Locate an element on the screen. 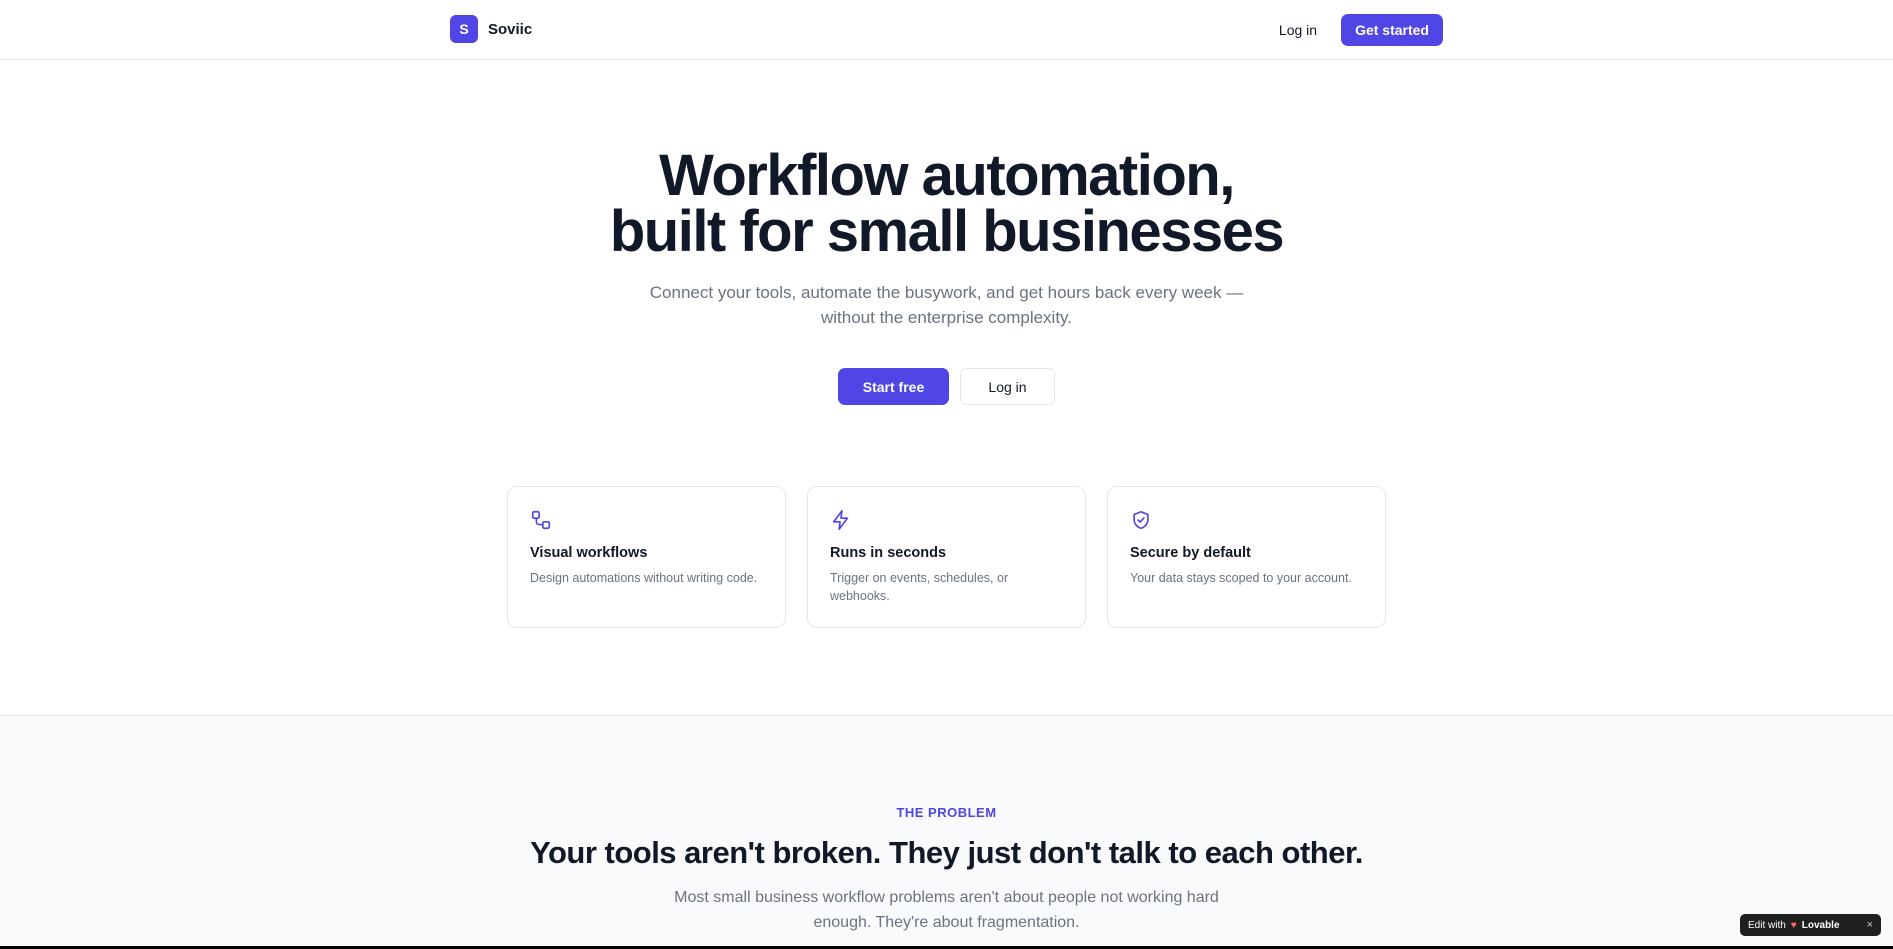 This screenshot has height=949, width=1893. hero-login-button: Log in is located at coordinates (1007, 386).